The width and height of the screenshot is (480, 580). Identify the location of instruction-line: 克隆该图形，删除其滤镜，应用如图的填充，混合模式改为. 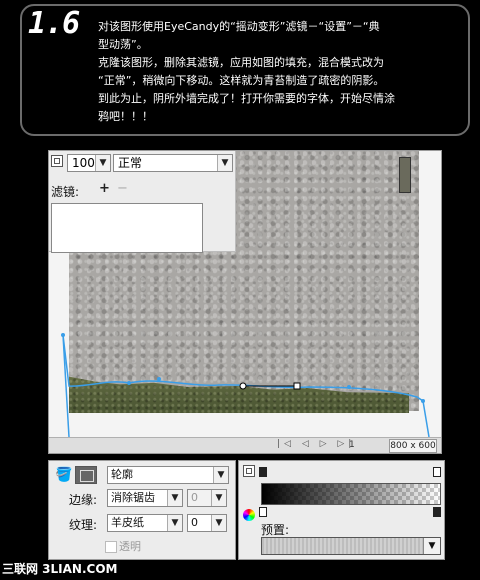
(241, 62).